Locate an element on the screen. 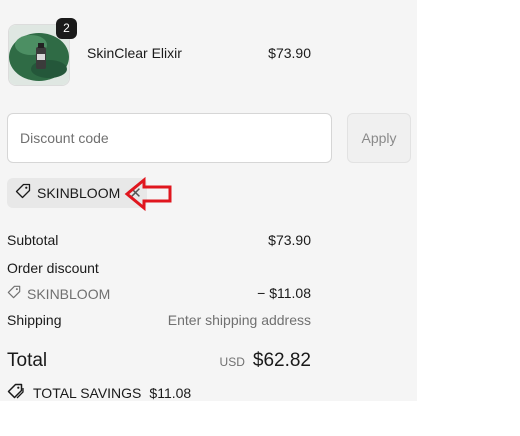 The width and height of the screenshot is (520, 436). shipping-value: Enter shipping address is located at coordinates (239, 320).